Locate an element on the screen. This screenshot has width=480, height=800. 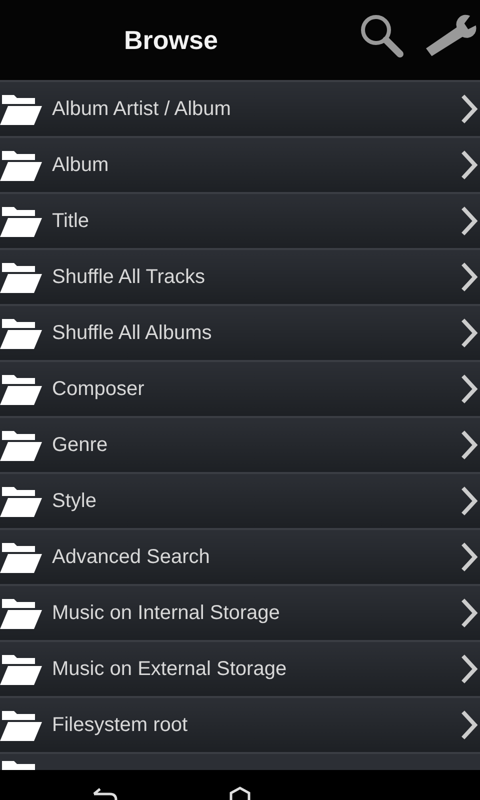
screen-title: Browse is located at coordinates (171, 40).